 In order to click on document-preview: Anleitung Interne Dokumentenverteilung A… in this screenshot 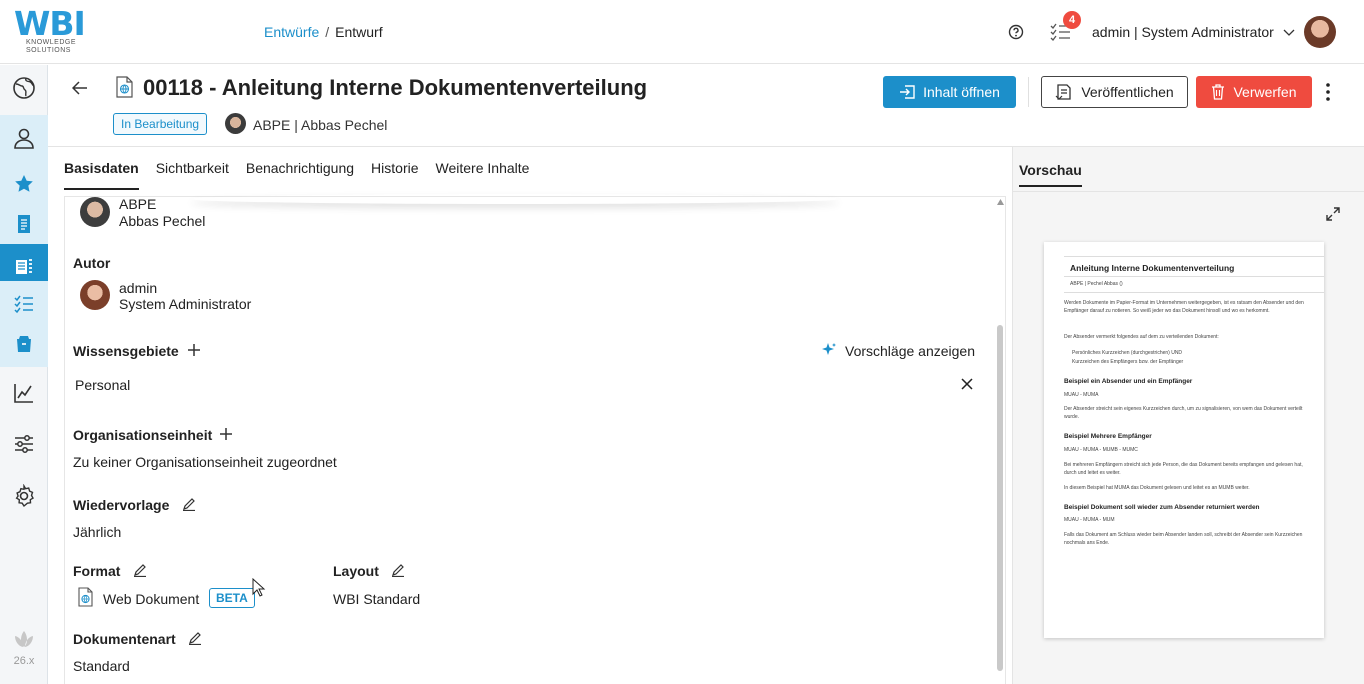, I will do `click(1184, 440)`.